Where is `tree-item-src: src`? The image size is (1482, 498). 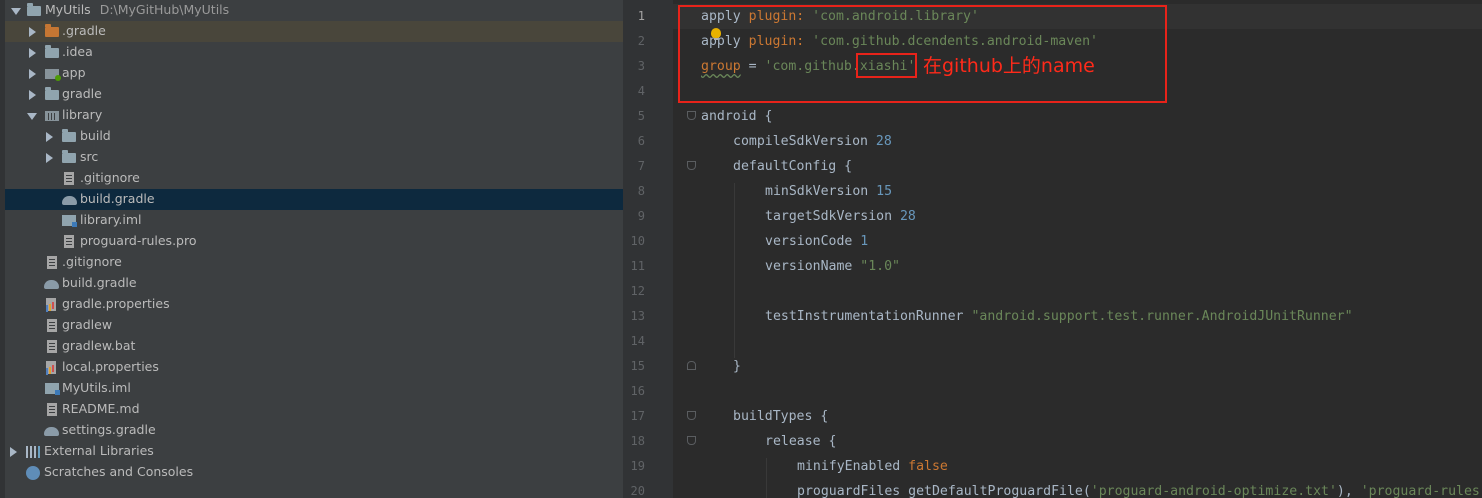
tree-item-src: src is located at coordinates (314, 157).